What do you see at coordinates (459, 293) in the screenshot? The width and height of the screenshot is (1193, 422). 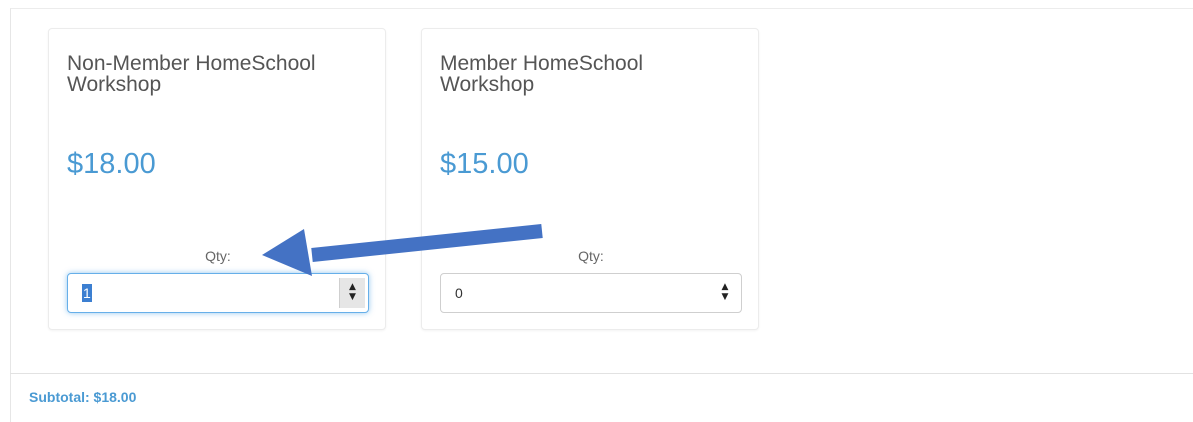 I see `quantity-value: 0` at bounding box center [459, 293].